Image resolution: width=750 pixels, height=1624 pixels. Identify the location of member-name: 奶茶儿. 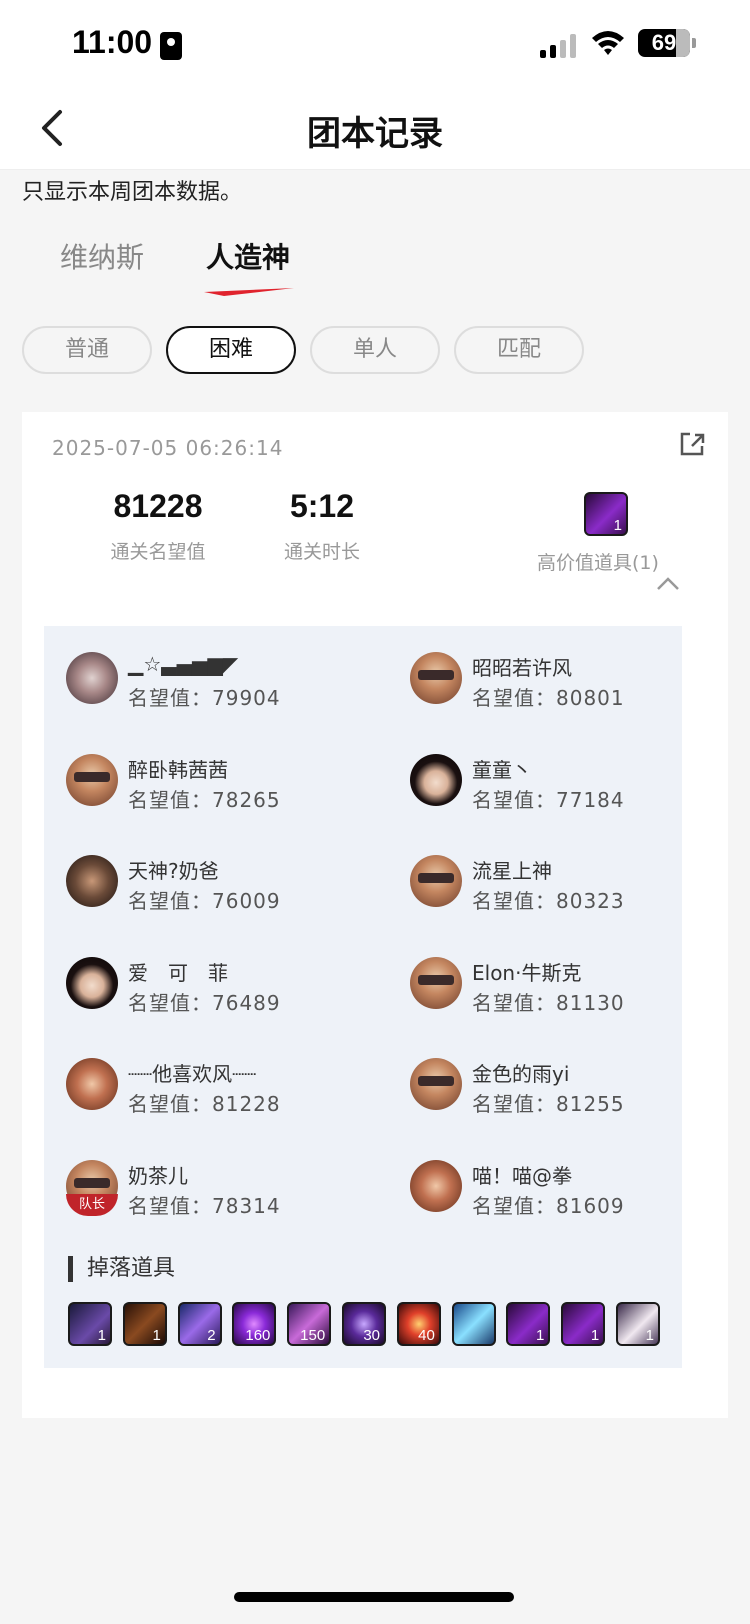
(158, 1175).